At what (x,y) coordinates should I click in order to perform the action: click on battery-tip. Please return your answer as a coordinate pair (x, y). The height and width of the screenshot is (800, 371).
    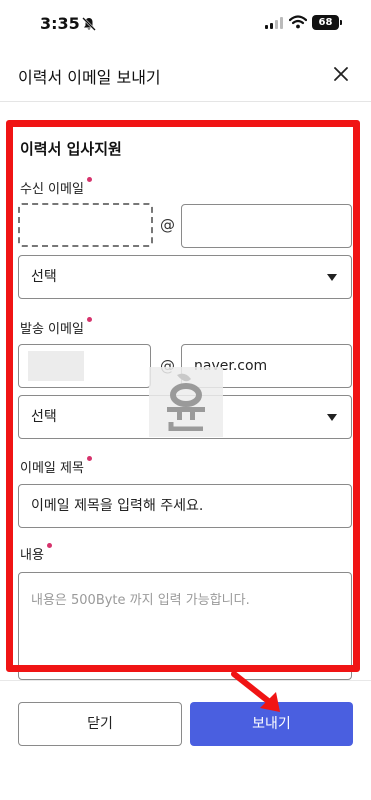
    Looking at the image, I should click on (341, 22).